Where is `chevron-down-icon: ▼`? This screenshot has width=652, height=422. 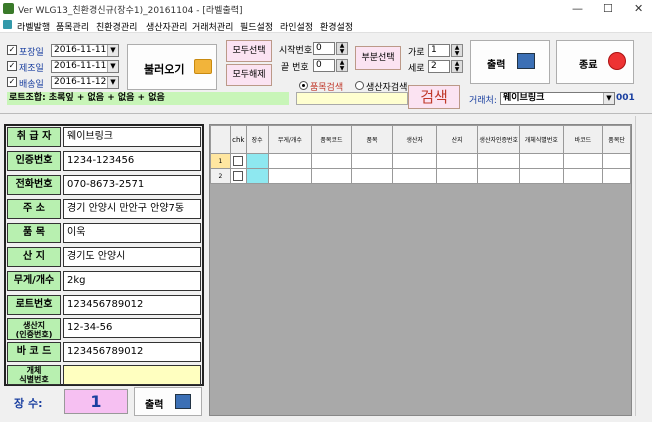 chevron-down-icon: ▼ is located at coordinates (608, 98).